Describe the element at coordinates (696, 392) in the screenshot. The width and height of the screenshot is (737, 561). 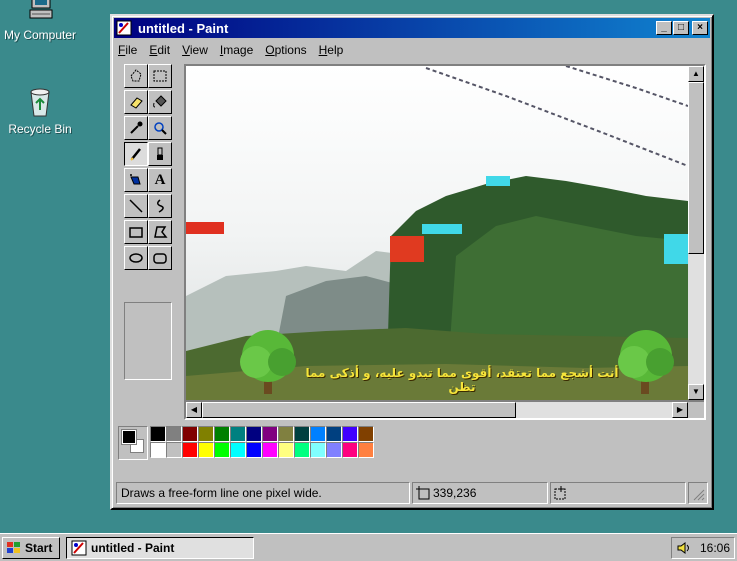
I see `scroll-down-button: ▼` at that location.